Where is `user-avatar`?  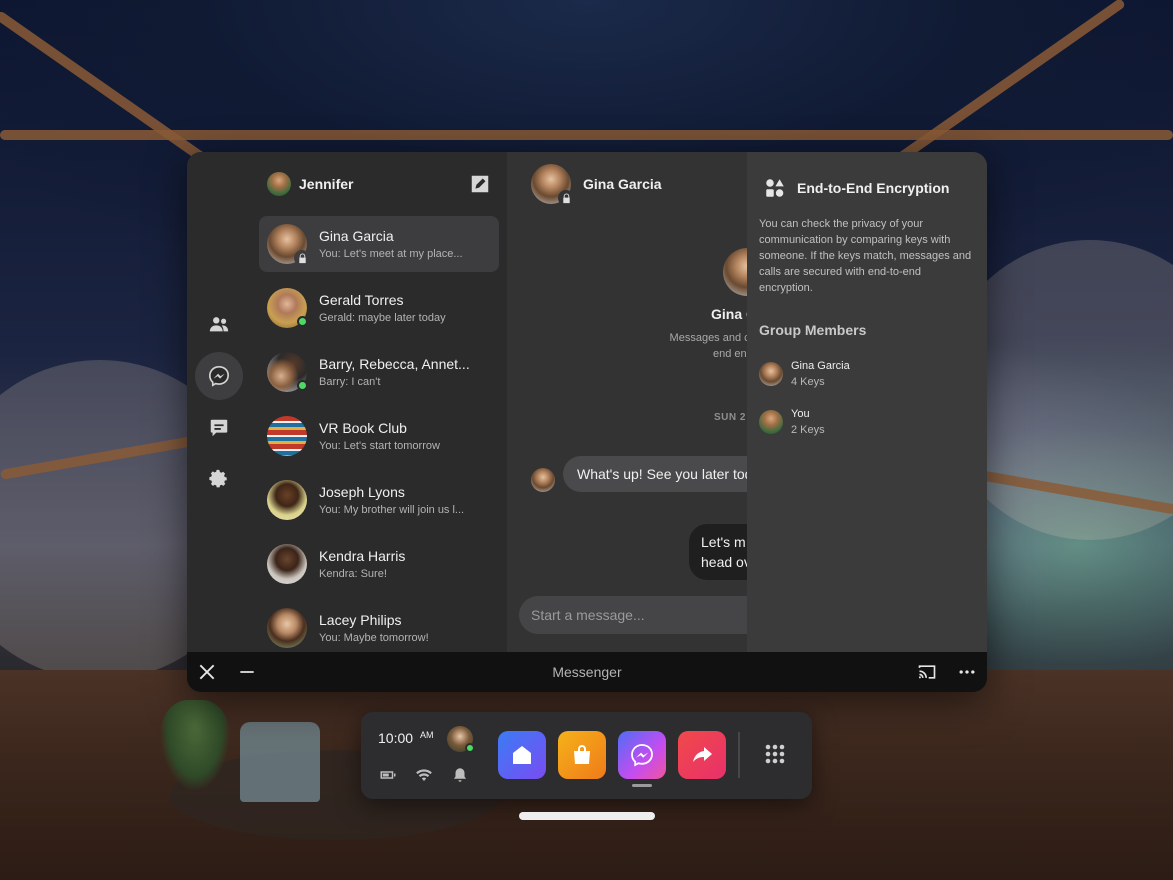 user-avatar is located at coordinates (461, 739).